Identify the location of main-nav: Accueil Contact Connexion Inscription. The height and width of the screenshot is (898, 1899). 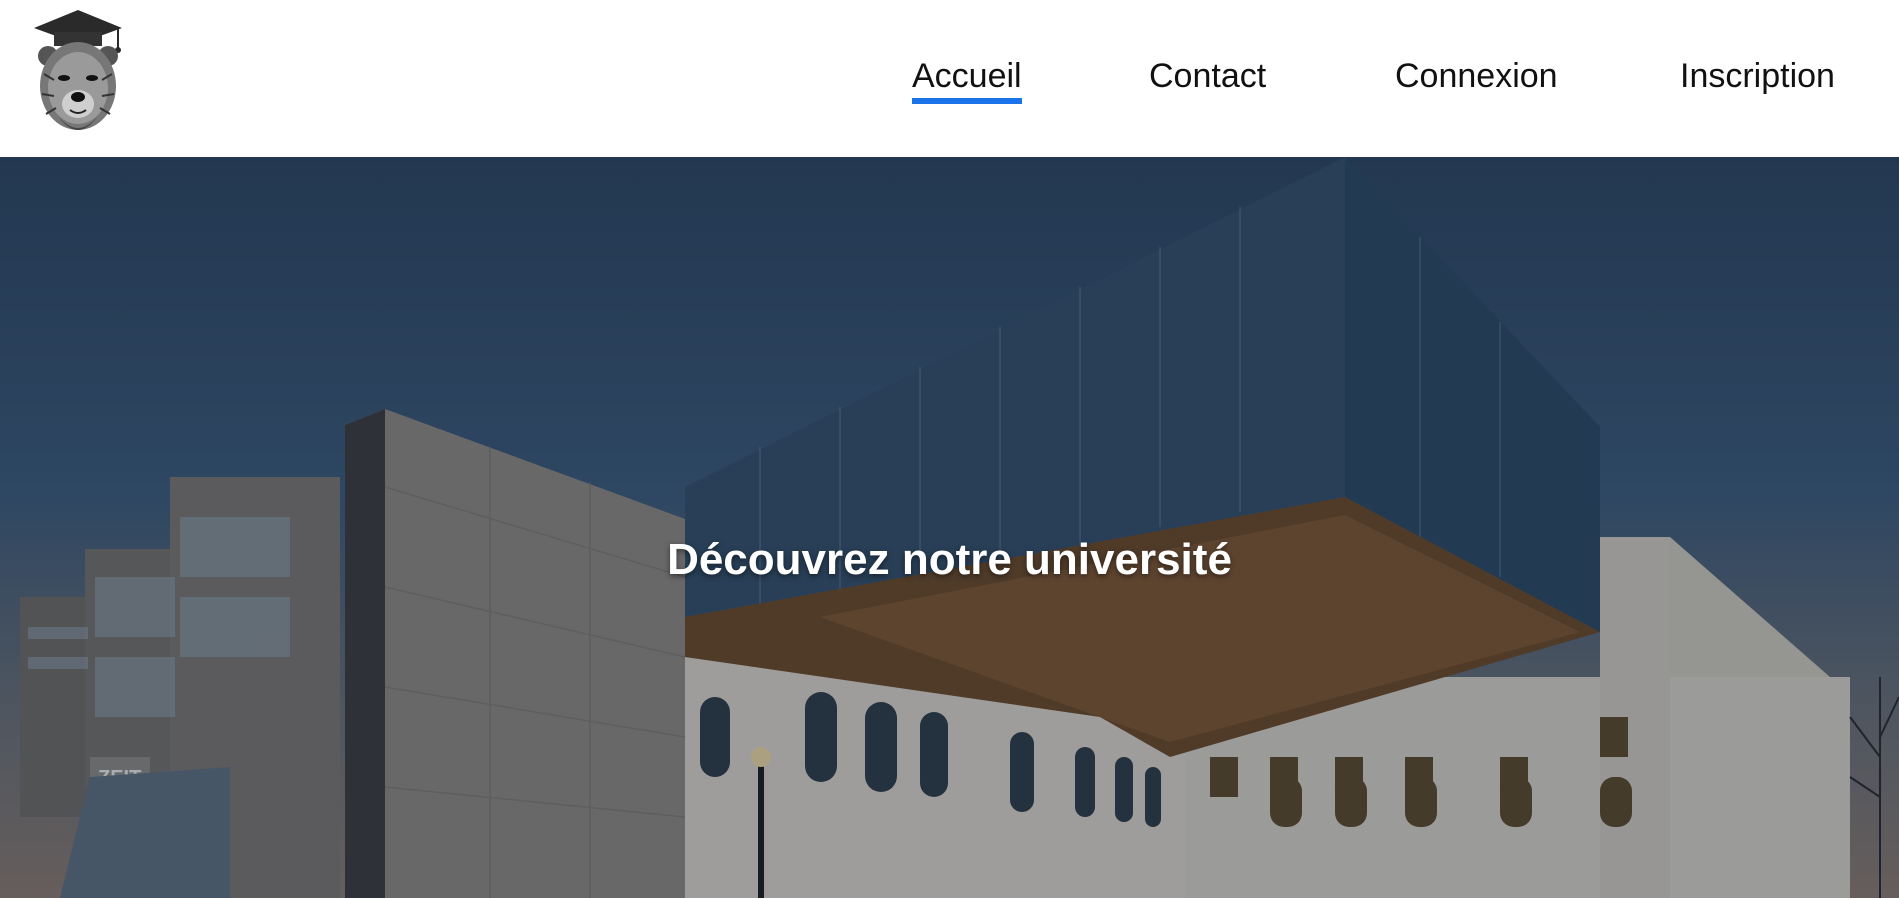
(949, 84).